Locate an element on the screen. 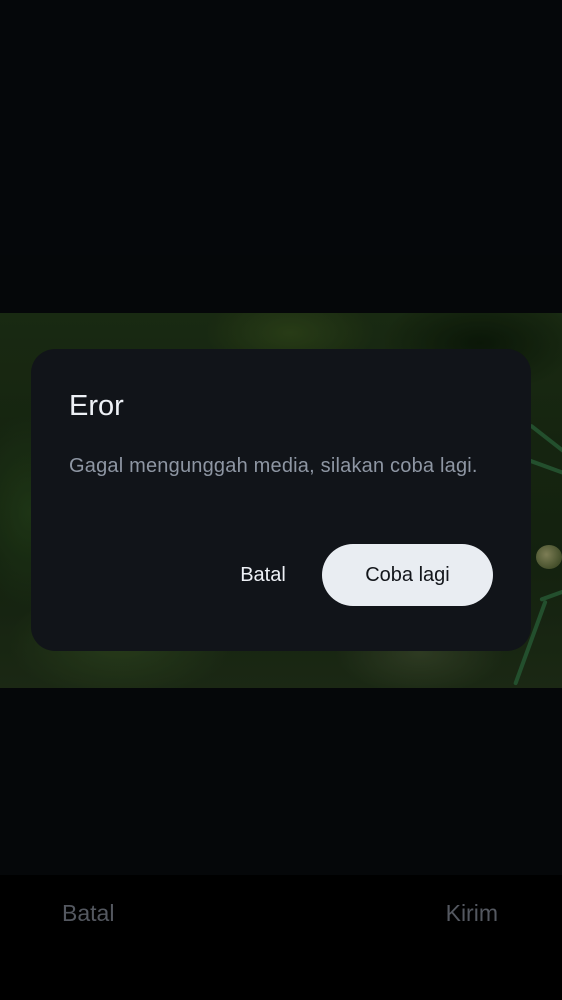 The height and width of the screenshot is (1000, 562). dialog-retry-button: Coba lagi is located at coordinates (407, 575).